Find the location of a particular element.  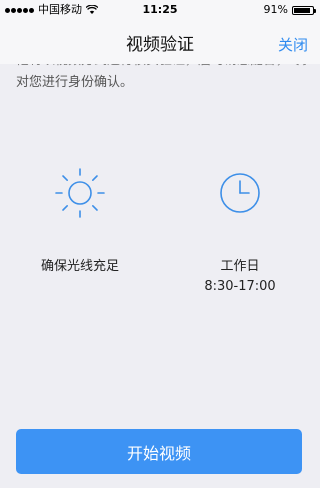

intro-line-cut: 他将以视频方式进行核实验证，届时请您配合，专员将 is located at coordinates (161, 68).